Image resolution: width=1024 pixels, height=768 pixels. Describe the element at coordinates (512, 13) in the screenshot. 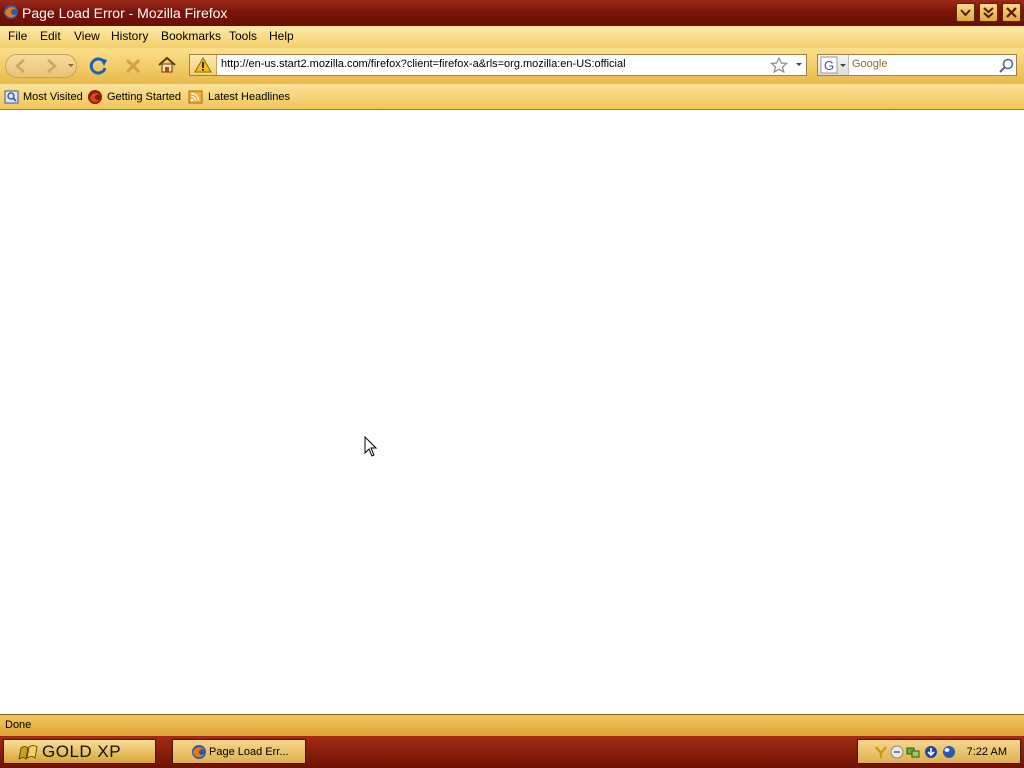

I see `title-bar: Page Load Error - Mozilla Firefox` at that location.